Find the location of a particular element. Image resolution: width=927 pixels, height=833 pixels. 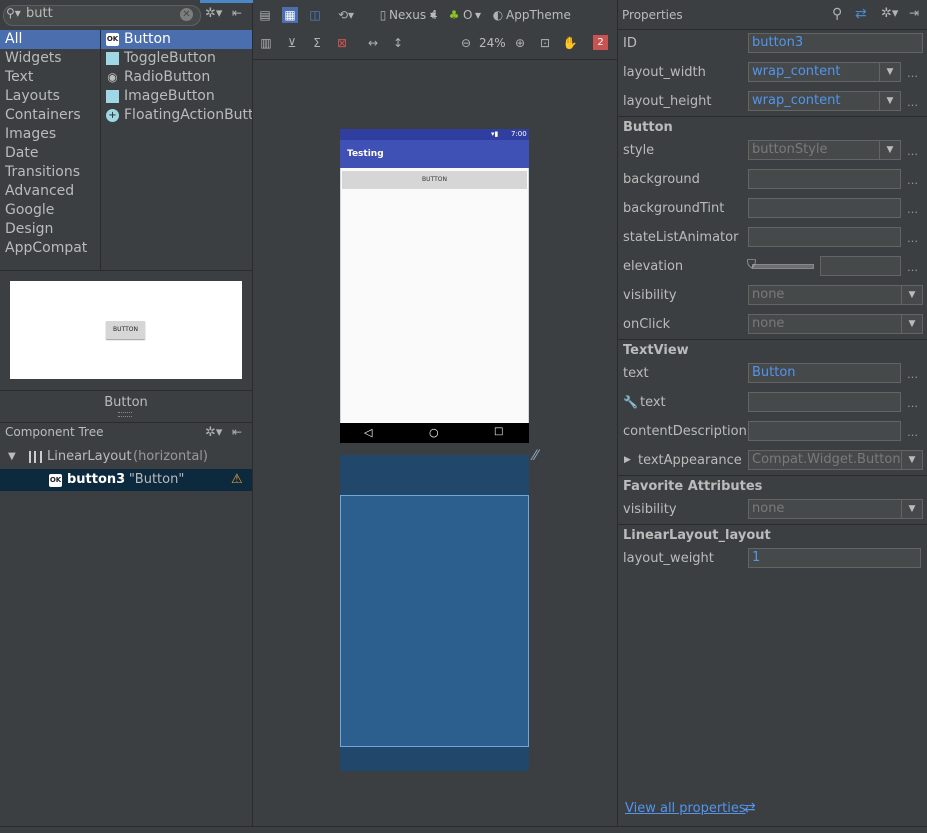

background-field is located at coordinates (824, 179).